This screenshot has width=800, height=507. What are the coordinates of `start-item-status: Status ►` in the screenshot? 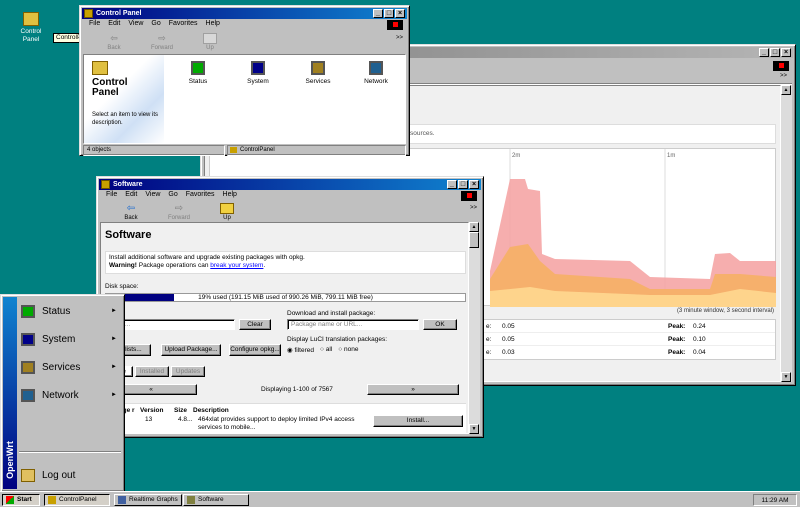 It's located at (71, 311).